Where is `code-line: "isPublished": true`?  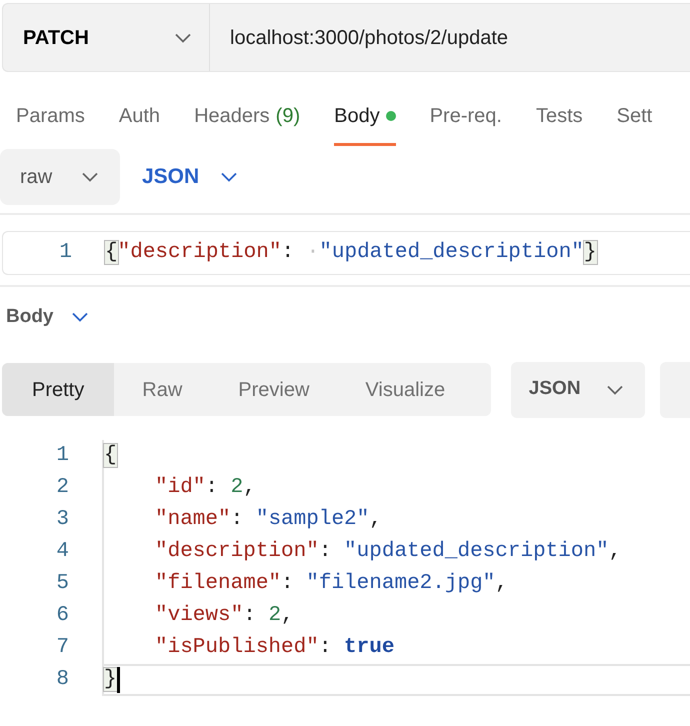 code-line: "isPublished": true is located at coordinates (274, 647).